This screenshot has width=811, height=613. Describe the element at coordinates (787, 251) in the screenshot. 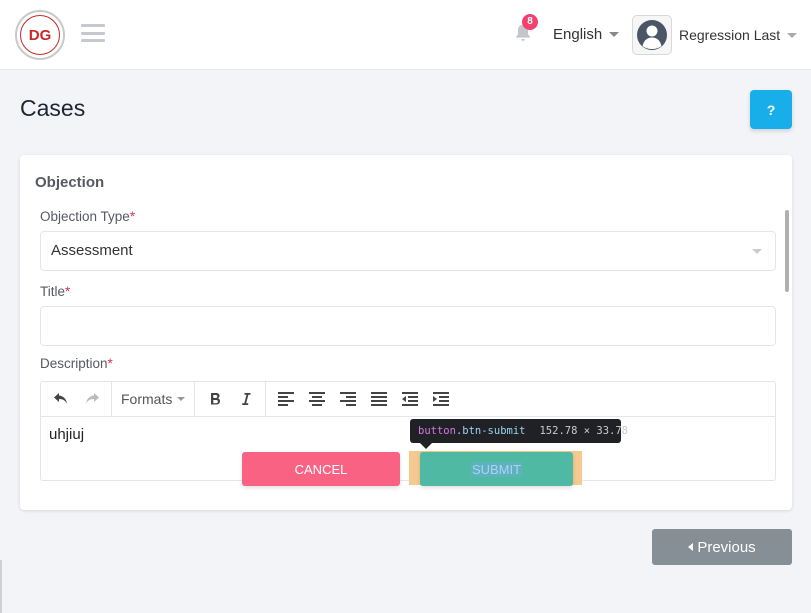

I see `scrollbar` at that location.